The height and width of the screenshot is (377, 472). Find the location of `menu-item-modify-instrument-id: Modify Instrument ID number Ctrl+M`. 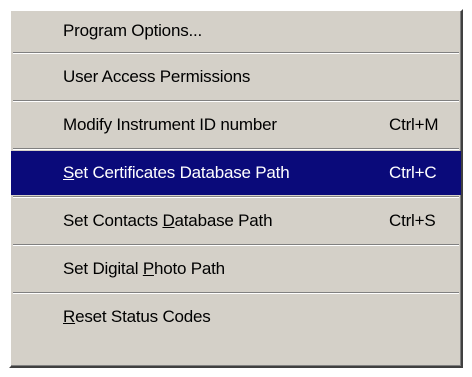

menu-item-modify-instrument-id: Modify Instrument ID number Ctrl+M is located at coordinates (236, 125).